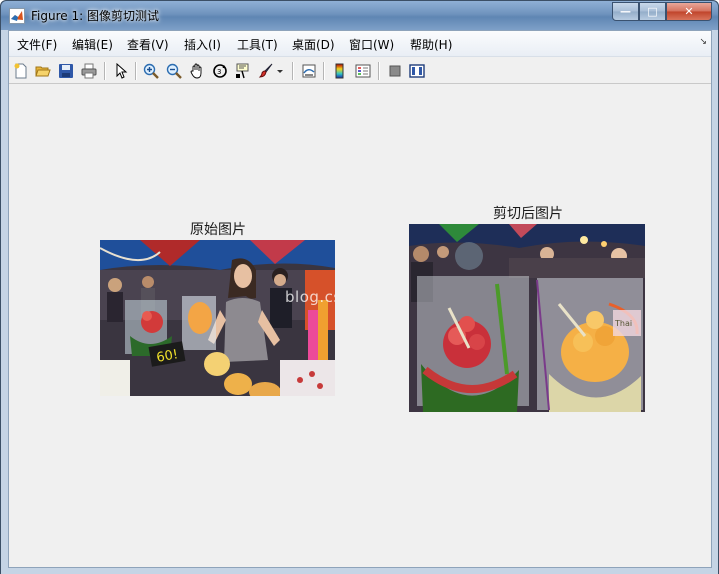 The width and height of the screenshot is (719, 574). I want to click on zoom-in-icon, so click(151, 71).